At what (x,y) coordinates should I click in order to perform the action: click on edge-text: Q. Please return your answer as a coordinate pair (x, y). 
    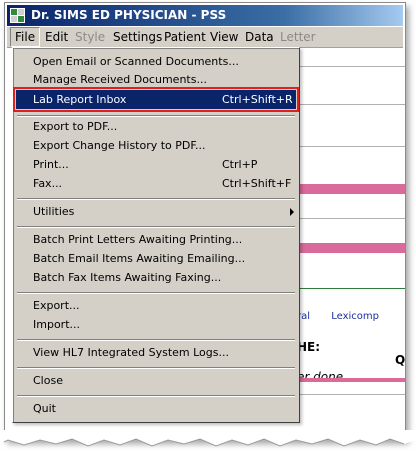
    Looking at the image, I should click on (400, 360).